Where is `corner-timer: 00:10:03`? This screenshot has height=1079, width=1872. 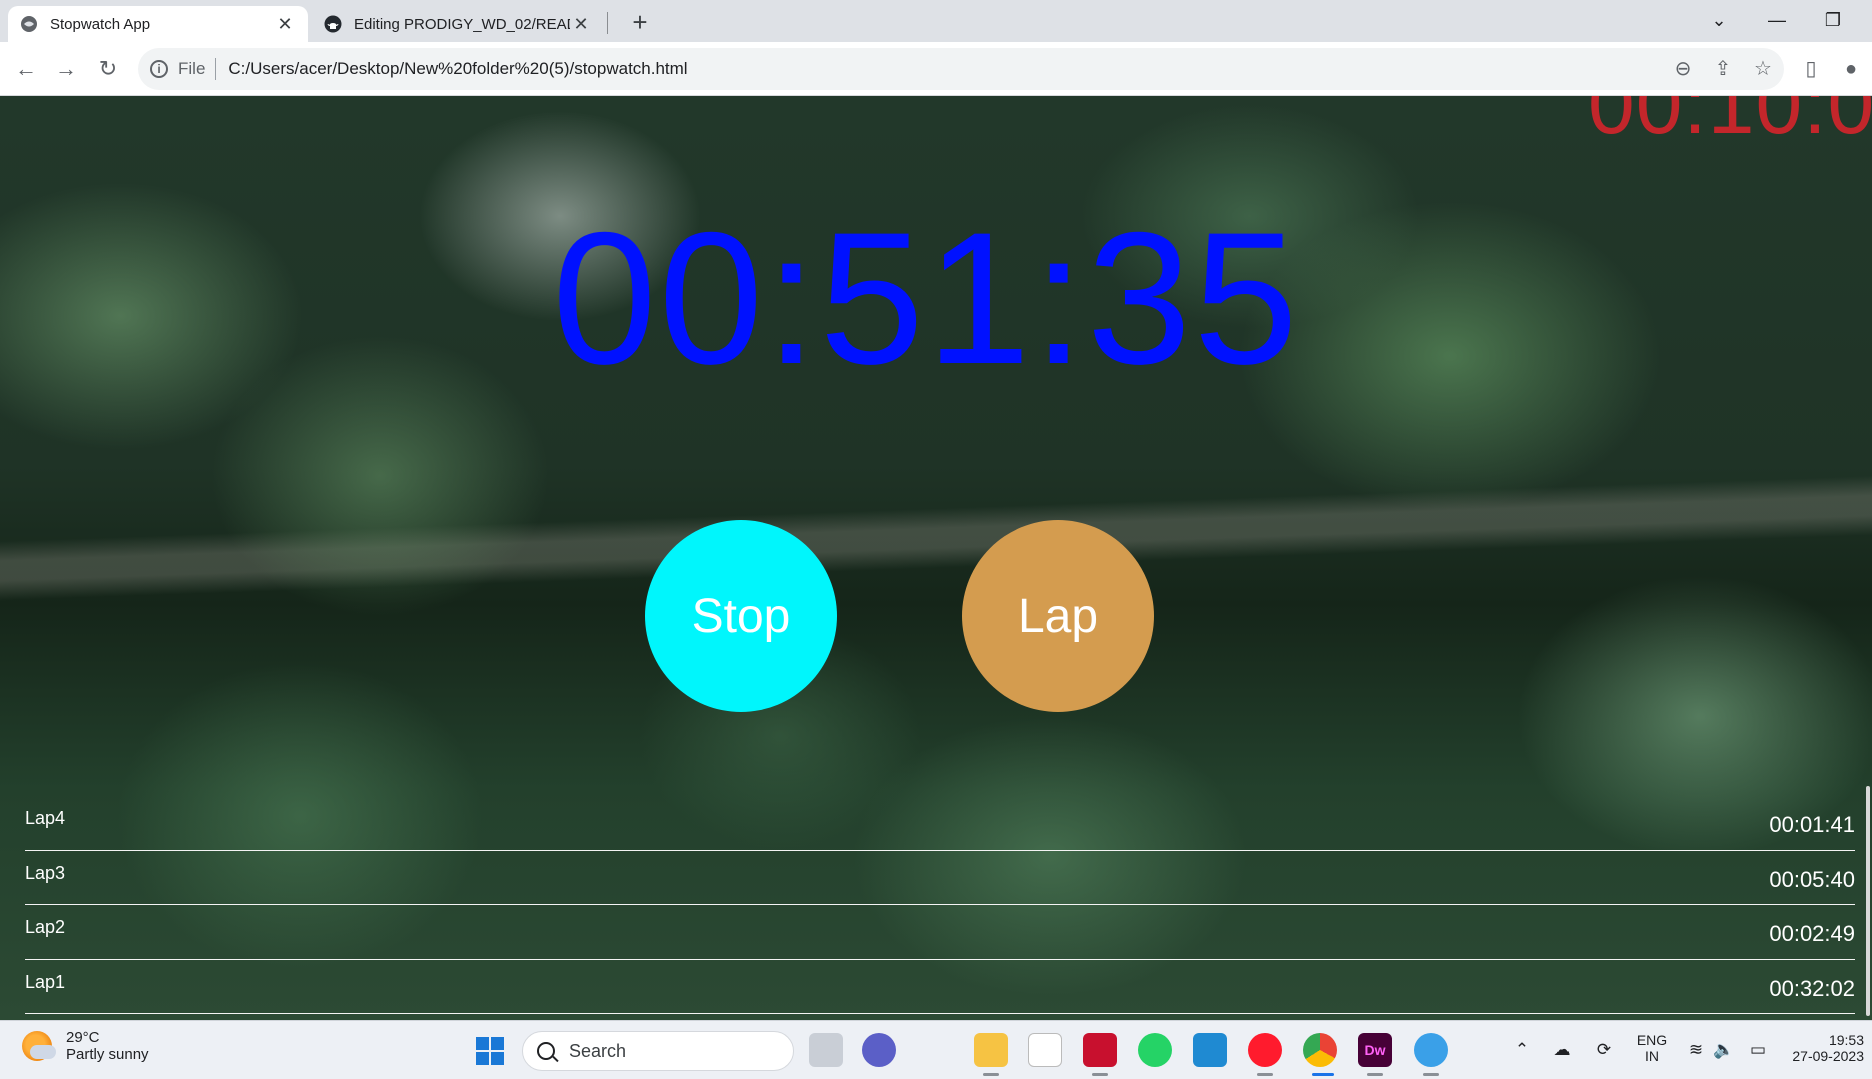 corner-timer: 00:10:03 is located at coordinates (1730, 123).